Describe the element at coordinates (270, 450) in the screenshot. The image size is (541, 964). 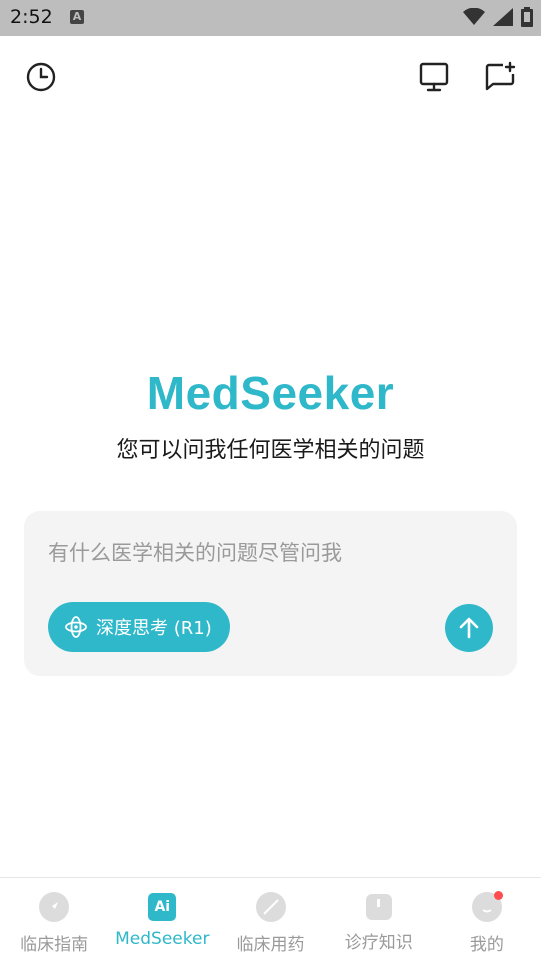
I see `brand-subtitle: 您可以问我任何医学相关的问题` at that location.